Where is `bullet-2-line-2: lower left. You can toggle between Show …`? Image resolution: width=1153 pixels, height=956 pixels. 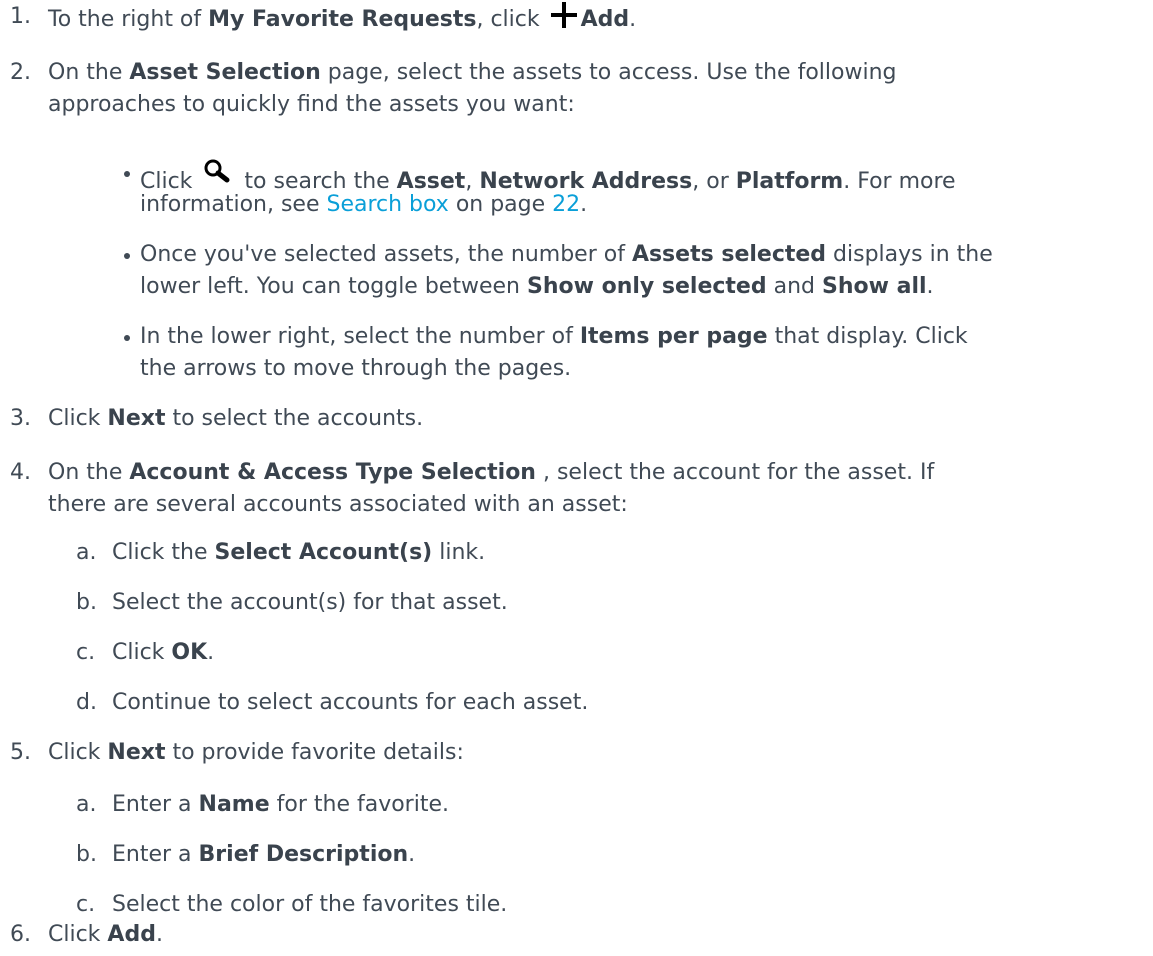
bullet-2-line-2: lower left. You can toggle between Show … is located at coordinates (537, 286).